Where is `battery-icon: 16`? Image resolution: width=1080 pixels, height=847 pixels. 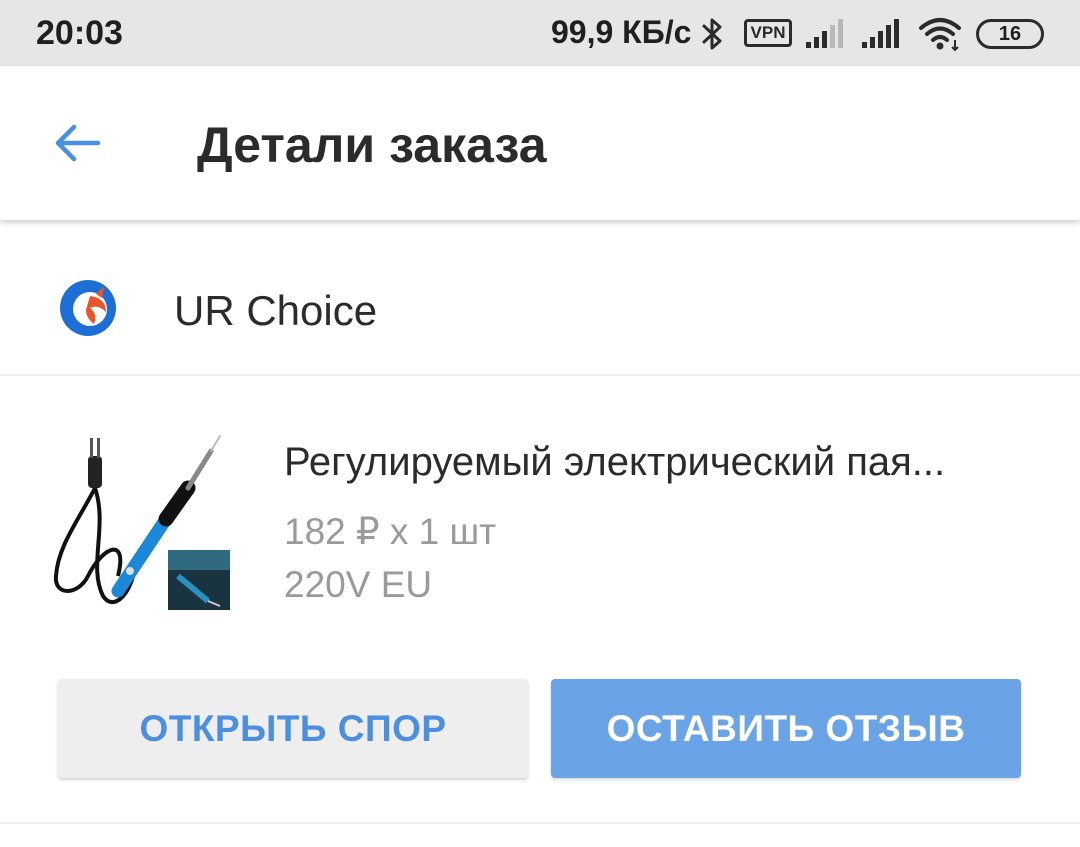 battery-icon: 16 is located at coordinates (1010, 34).